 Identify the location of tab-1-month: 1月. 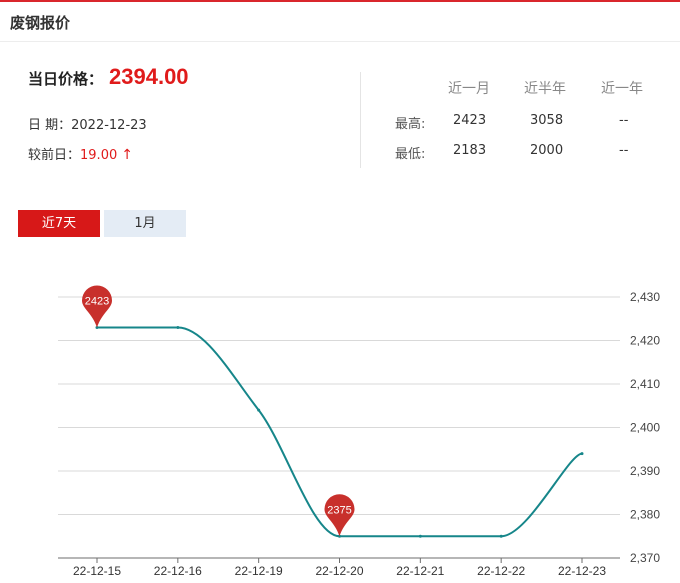
(145, 223).